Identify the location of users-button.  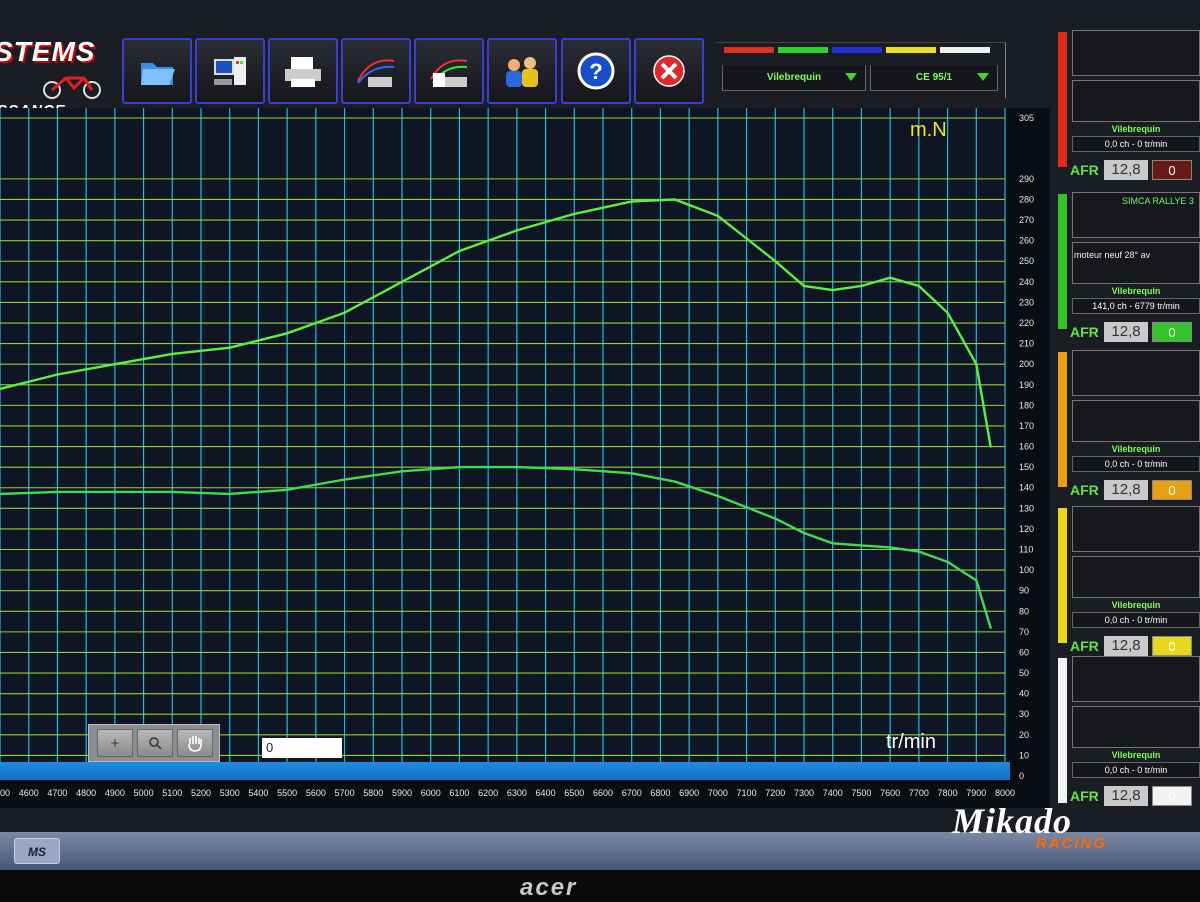
(522, 71).